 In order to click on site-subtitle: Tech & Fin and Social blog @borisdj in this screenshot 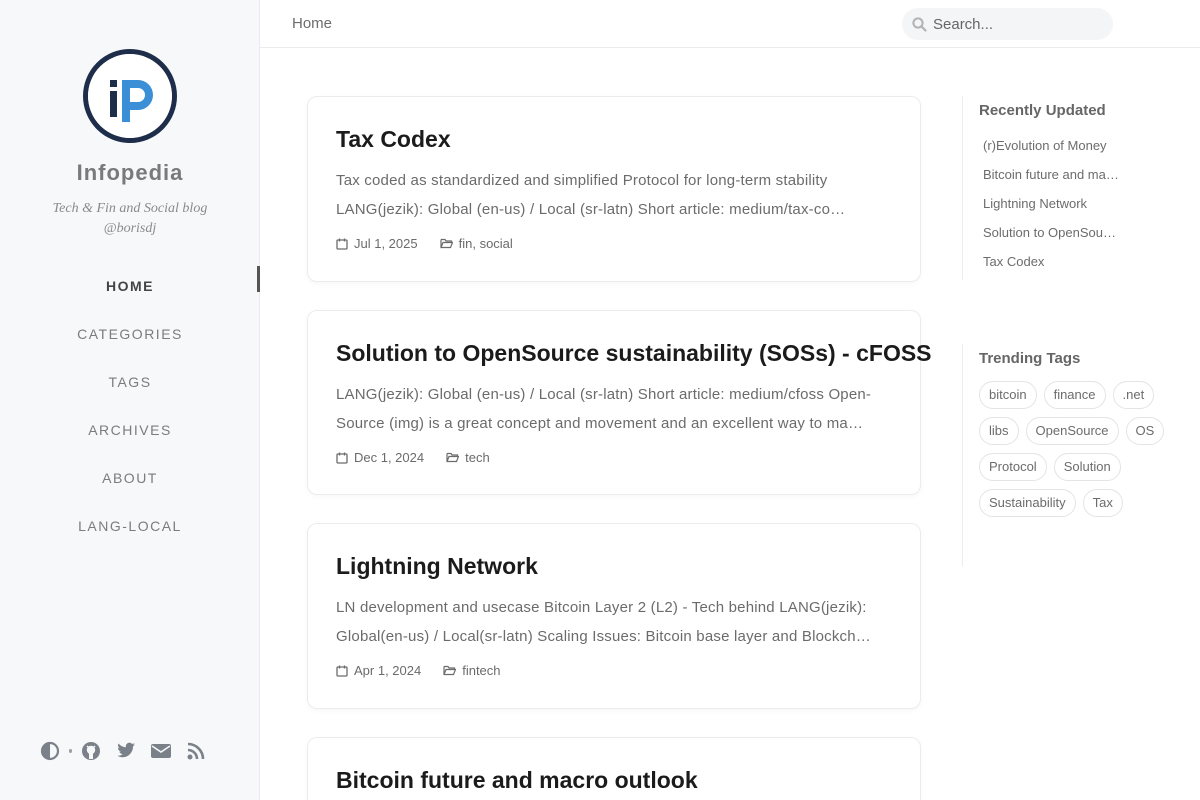, I will do `click(130, 219)`.